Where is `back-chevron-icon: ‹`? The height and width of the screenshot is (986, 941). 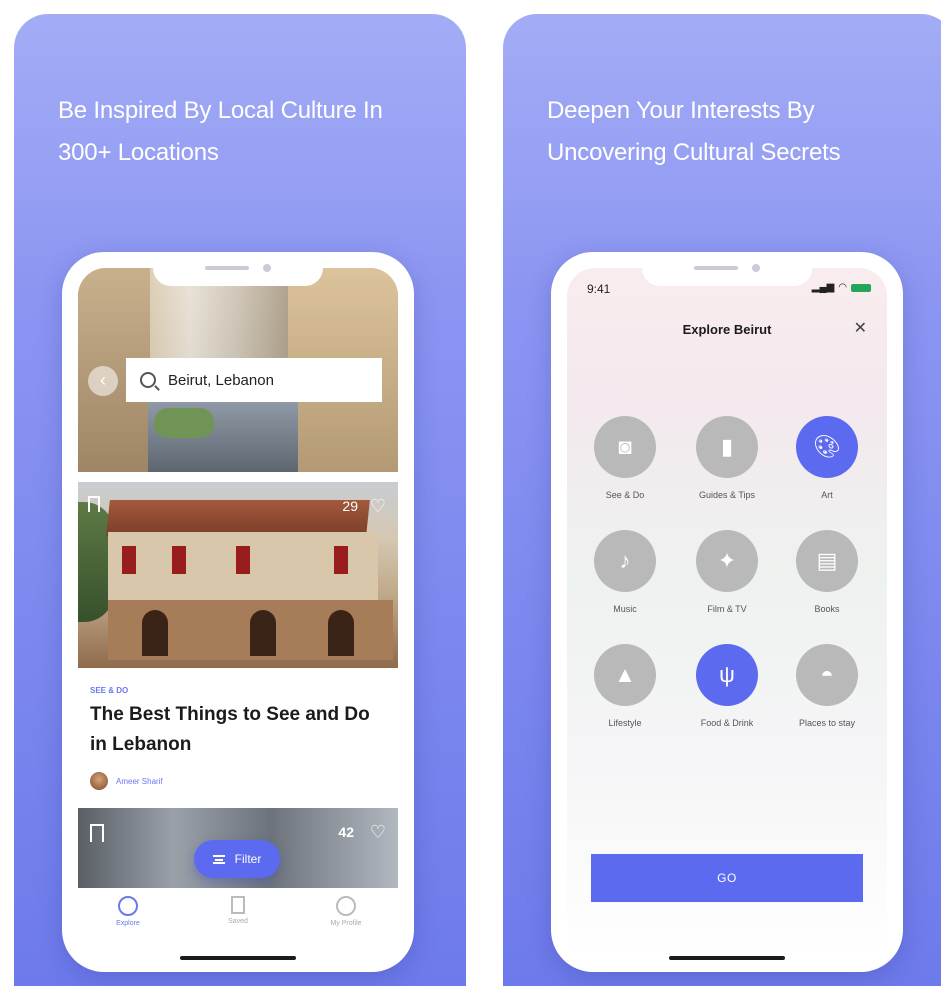 back-chevron-icon: ‹ is located at coordinates (103, 381).